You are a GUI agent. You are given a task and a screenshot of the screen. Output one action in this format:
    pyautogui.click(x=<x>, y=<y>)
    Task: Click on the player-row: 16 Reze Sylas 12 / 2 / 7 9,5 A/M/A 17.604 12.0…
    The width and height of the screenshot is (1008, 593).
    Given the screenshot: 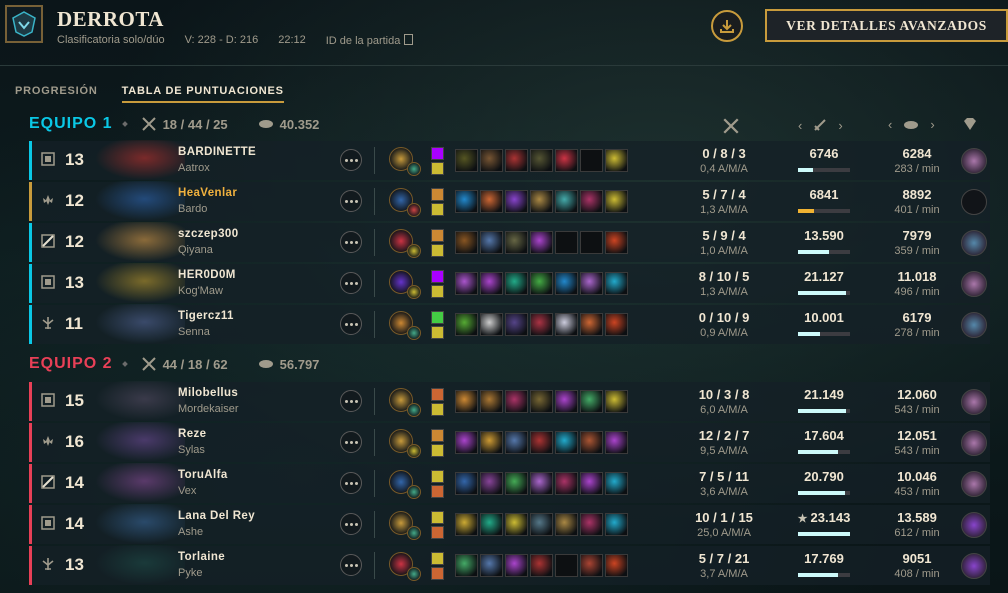 What is the action you would take?
    pyautogui.click(x=509, y=442)
    